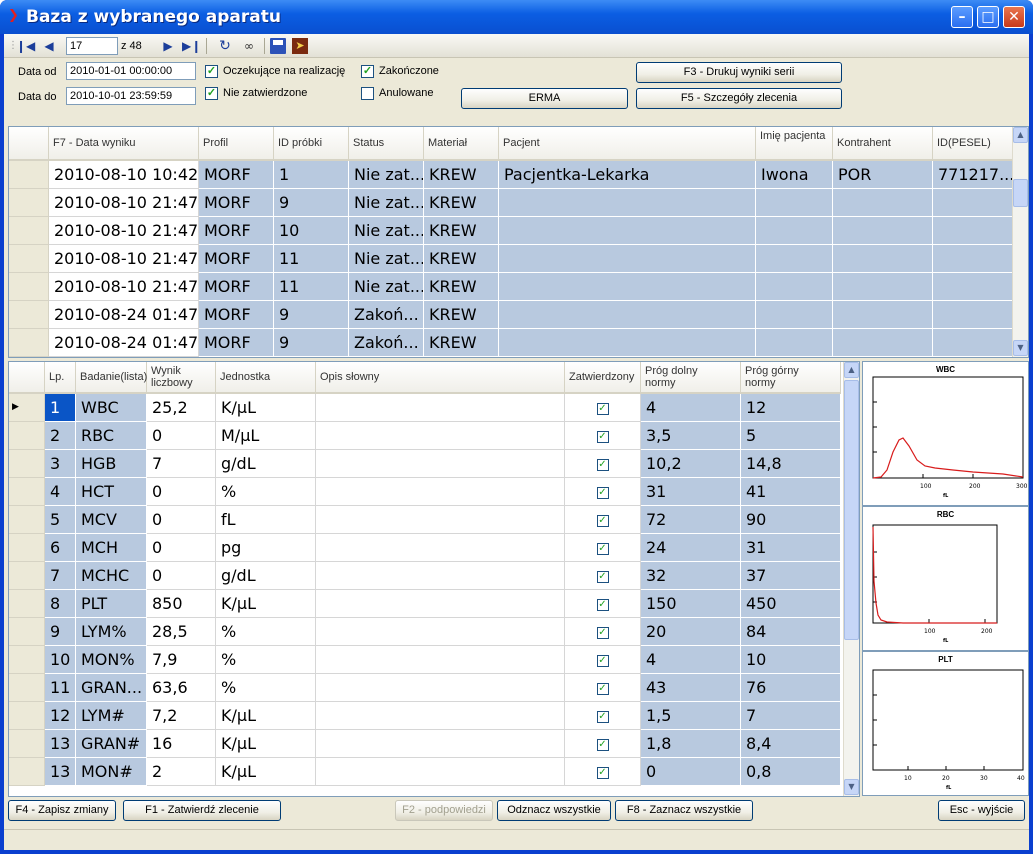 This screenshot has width=1033, height=854. I want to click on results-cell-unit: pg, so click(266, 548).